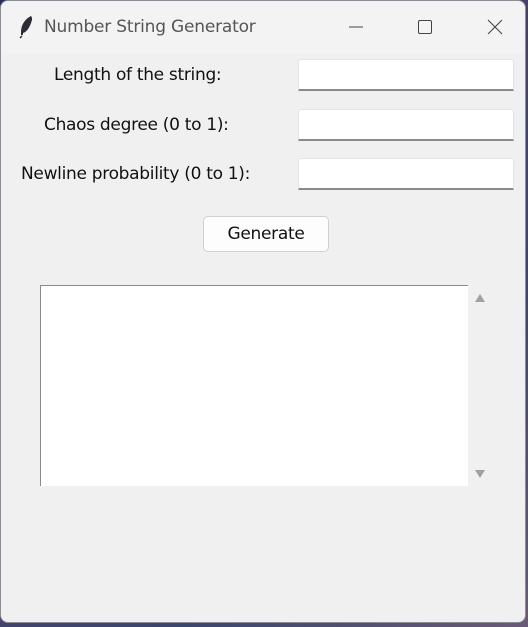 This screenshot has height=627, width=528. What do you see at coordinates (406, 174) in the screenshot?
I see `newline-probability-input` at bounding box center [406, 174].